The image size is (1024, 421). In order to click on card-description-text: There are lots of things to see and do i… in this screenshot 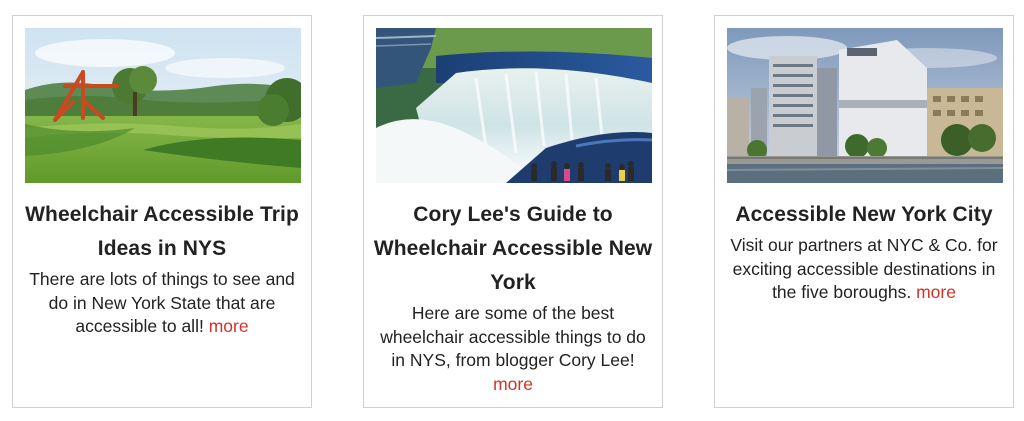, I will do `click(162, 302)`.